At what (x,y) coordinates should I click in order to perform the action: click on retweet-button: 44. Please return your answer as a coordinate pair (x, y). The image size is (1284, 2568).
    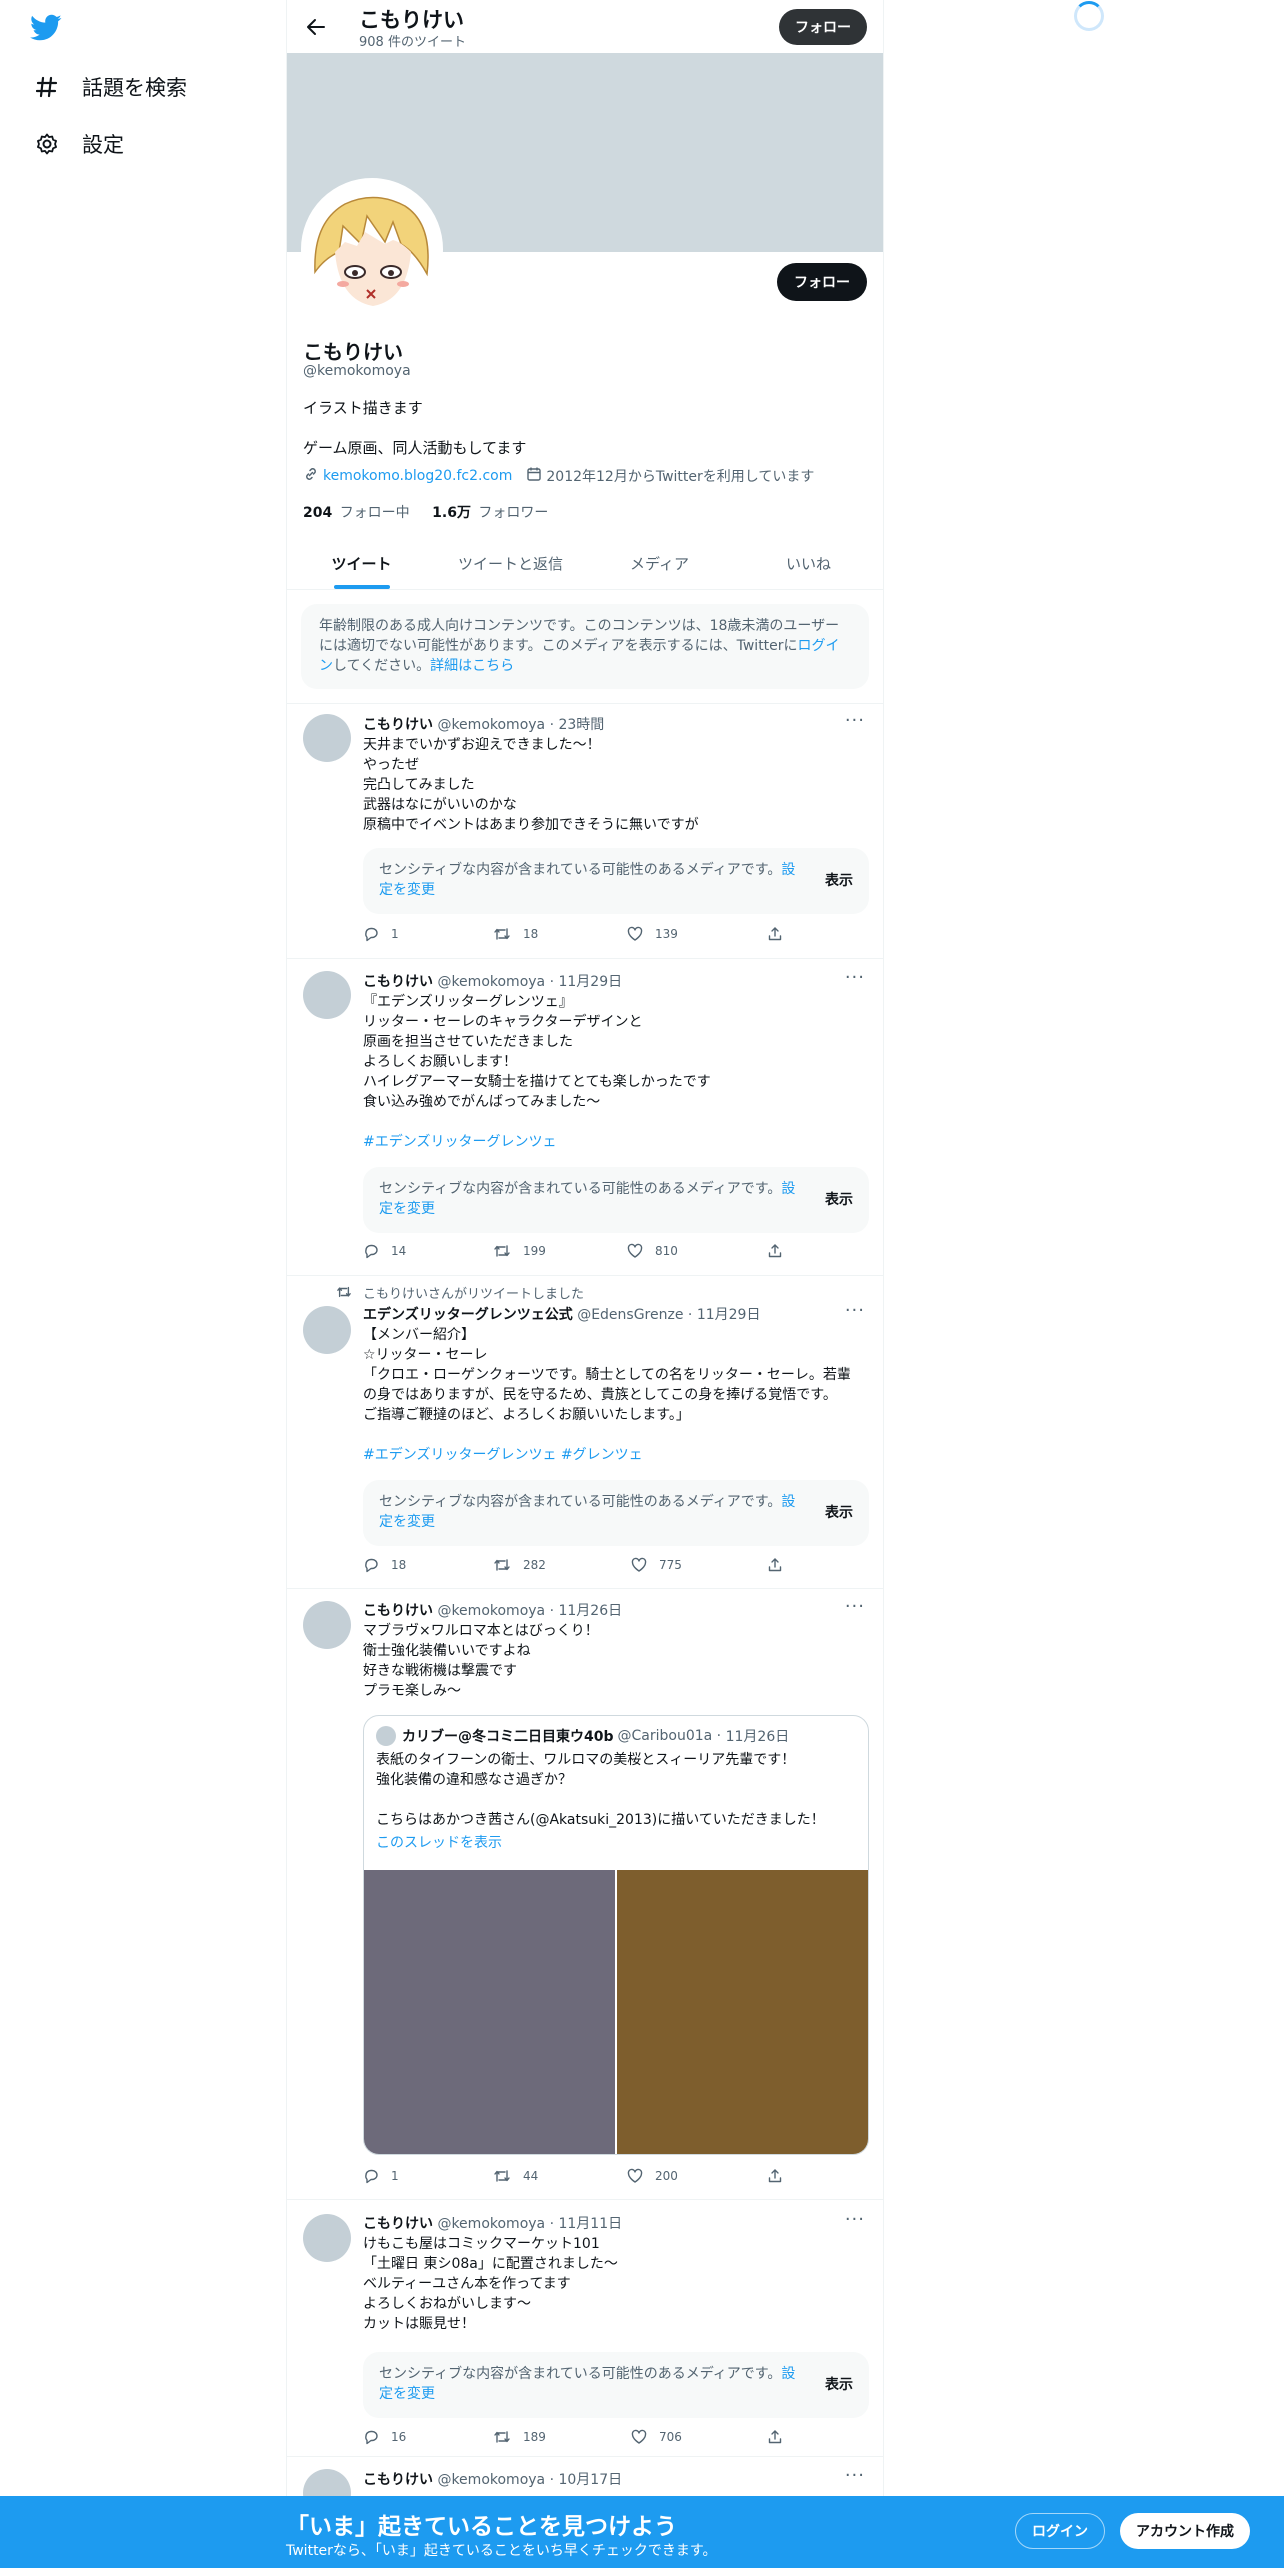
    Looking at the image, I should click on (515, 2176).